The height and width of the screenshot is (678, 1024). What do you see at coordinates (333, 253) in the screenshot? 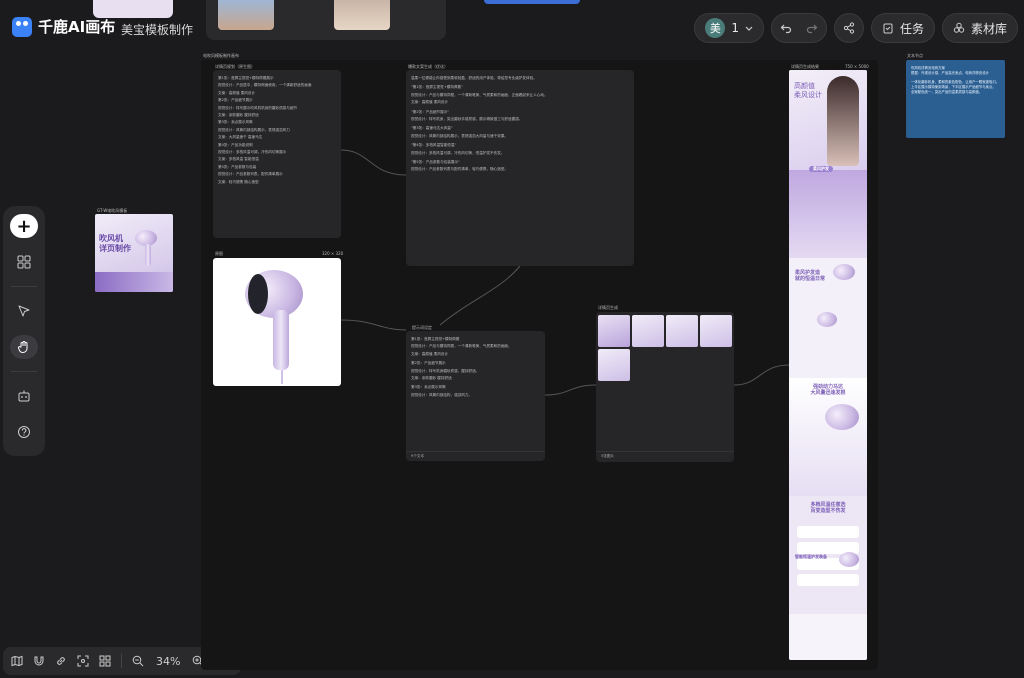
I see `image-size: 320 × 320` at bounding box center [333, 253].